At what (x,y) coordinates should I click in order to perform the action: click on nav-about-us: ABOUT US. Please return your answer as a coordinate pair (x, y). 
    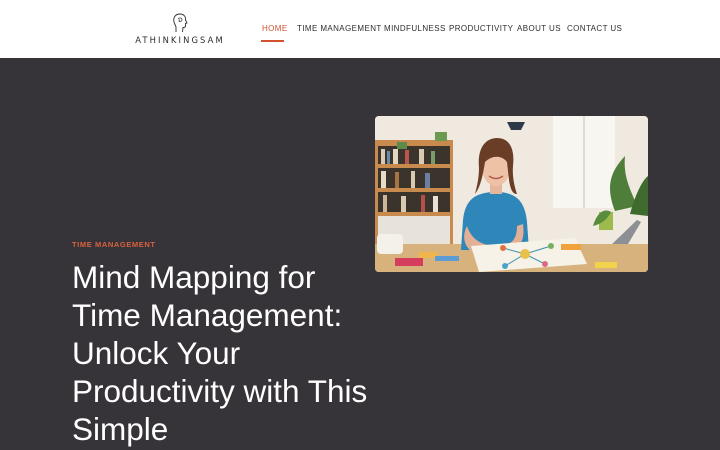
    Looking at the image, I should click on (539, 28).